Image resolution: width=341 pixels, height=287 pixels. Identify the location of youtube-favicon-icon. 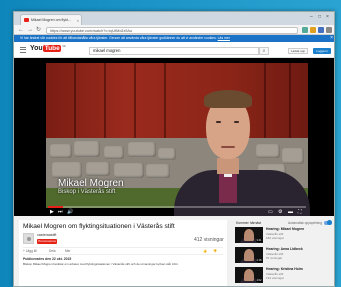
(26, 20).